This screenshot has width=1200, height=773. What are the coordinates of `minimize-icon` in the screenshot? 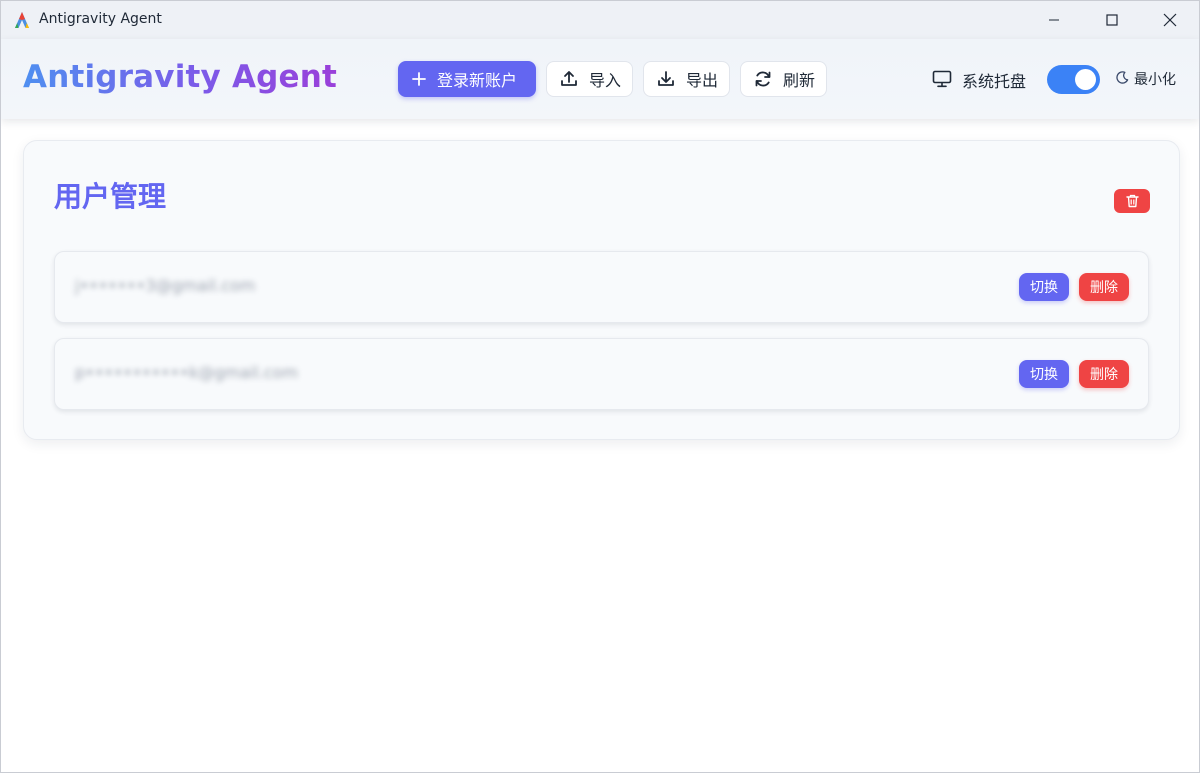 It's located at (1054, 20).